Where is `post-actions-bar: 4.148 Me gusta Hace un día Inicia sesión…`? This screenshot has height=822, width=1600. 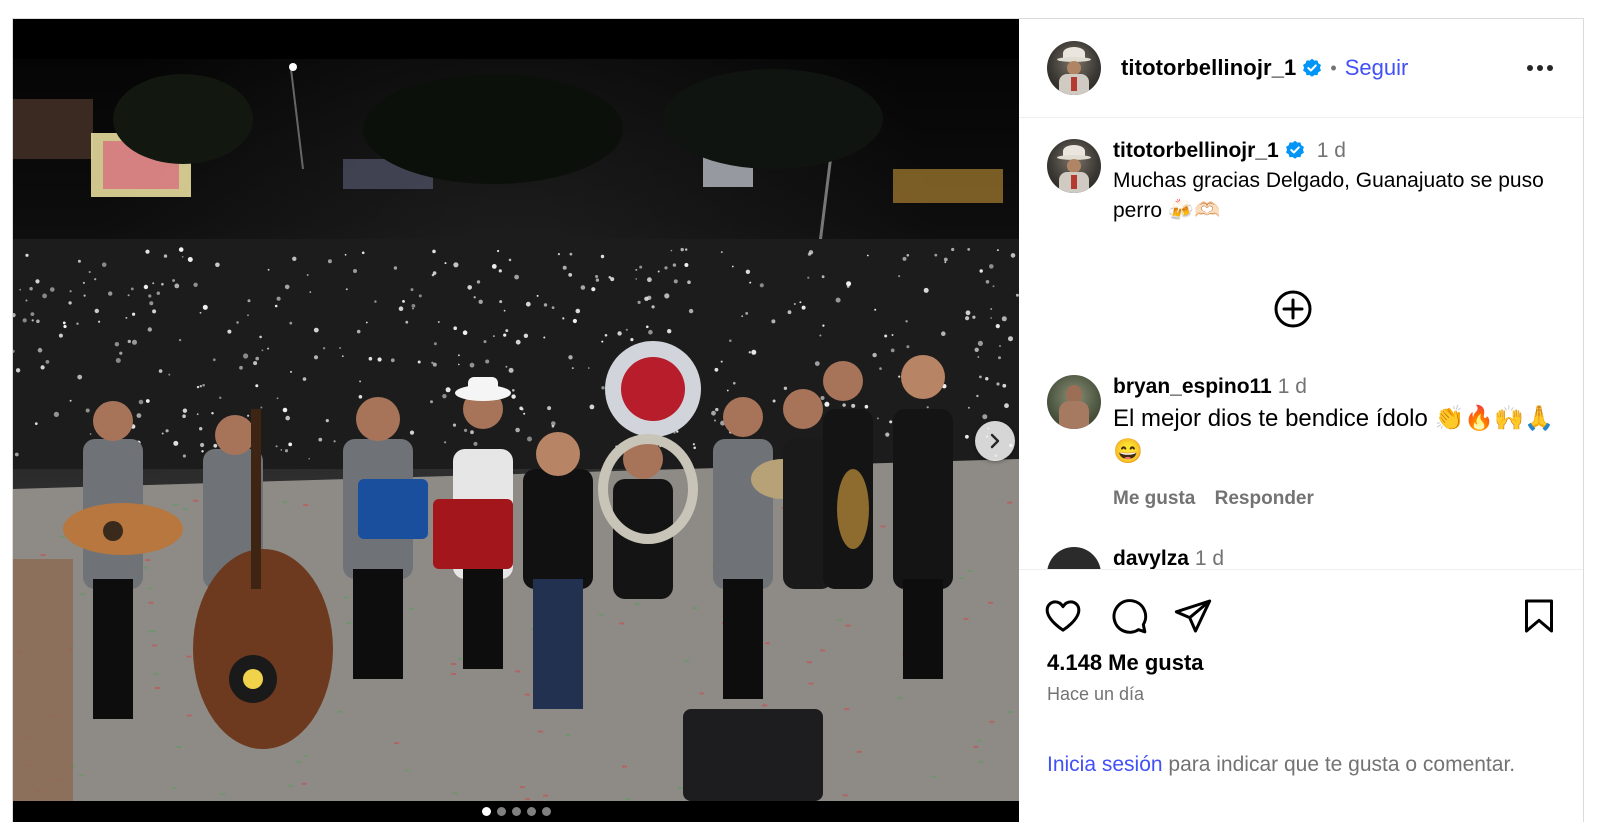 post-actions-bar: 4.148 Me gusta Hace un día Inicia sesión… is located at coordinates (1301, 695).